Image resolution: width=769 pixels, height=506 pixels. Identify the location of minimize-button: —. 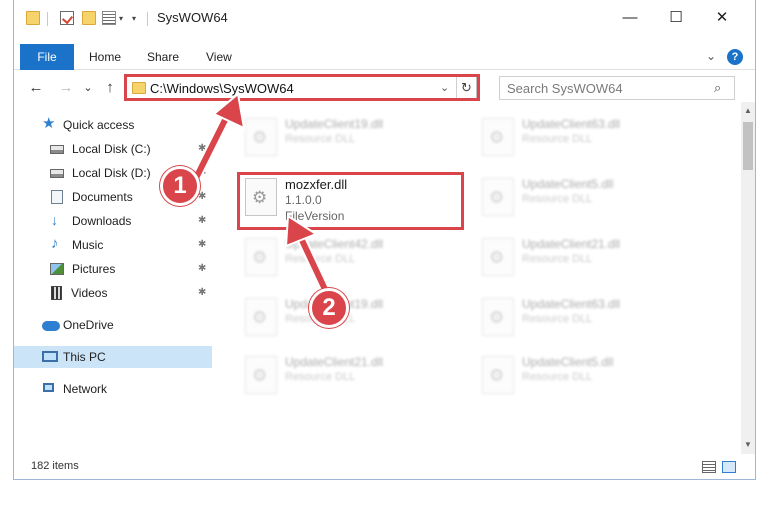
(630, 18).